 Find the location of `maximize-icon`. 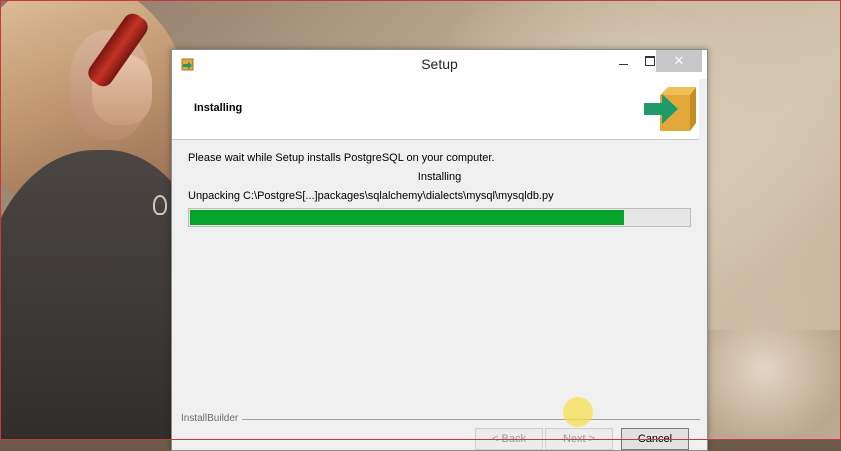

maximize-icon is located at coordinates (650, 61).